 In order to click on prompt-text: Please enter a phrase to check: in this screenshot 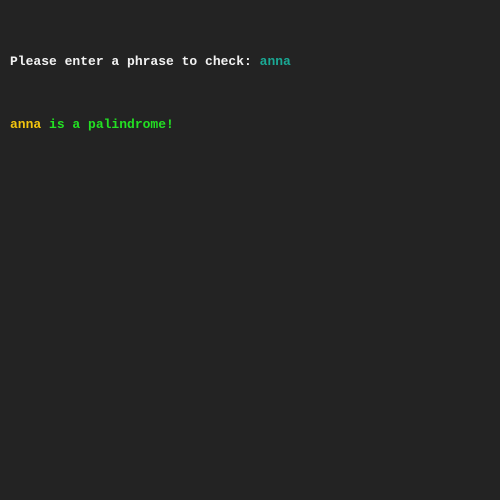, I will do `click(135, 61)`.